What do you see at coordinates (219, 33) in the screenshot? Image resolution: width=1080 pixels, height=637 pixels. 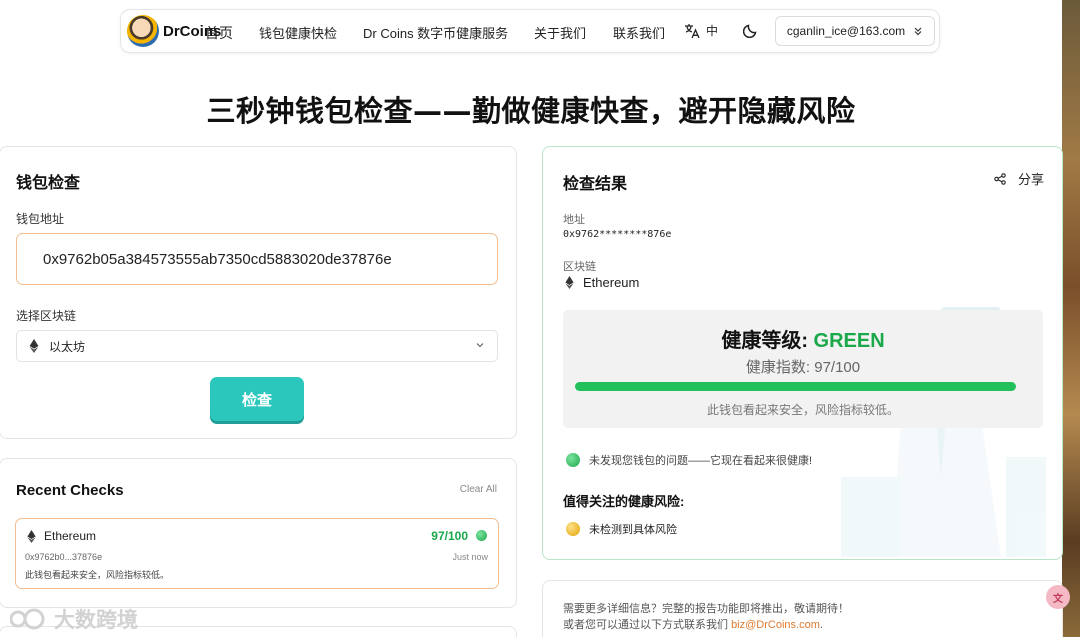 I see `nav-home: 首页` at bounding box center [219, 33].